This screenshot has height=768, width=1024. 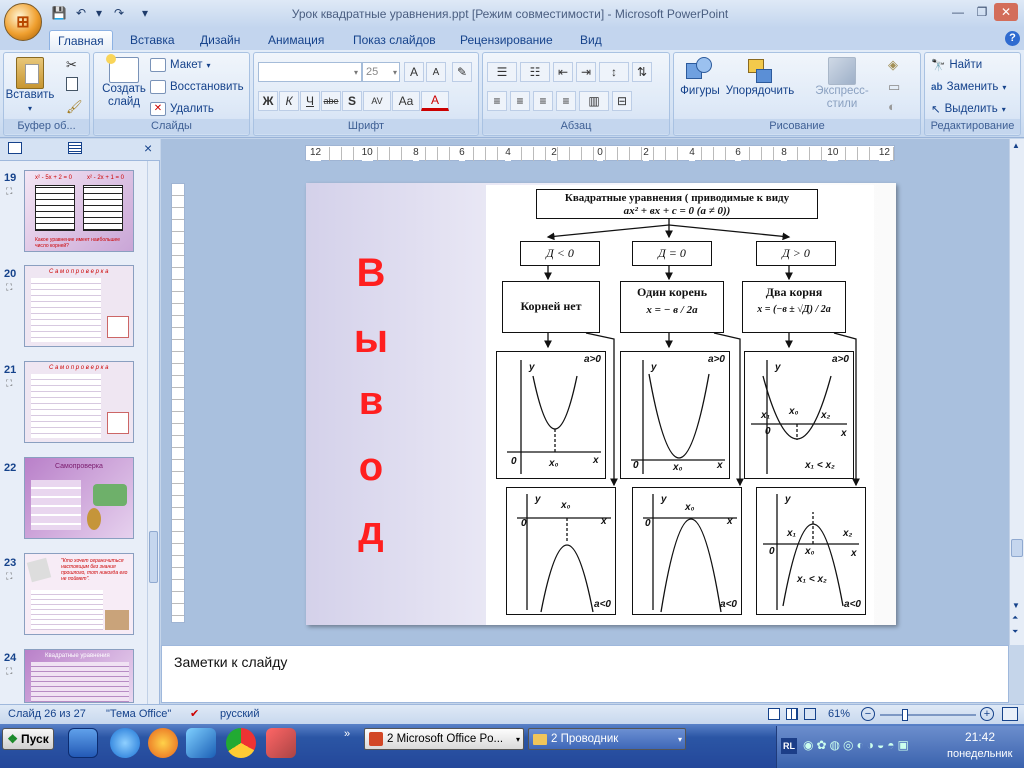 I want to click on language-bar: RL, so click(x=789, y=746).